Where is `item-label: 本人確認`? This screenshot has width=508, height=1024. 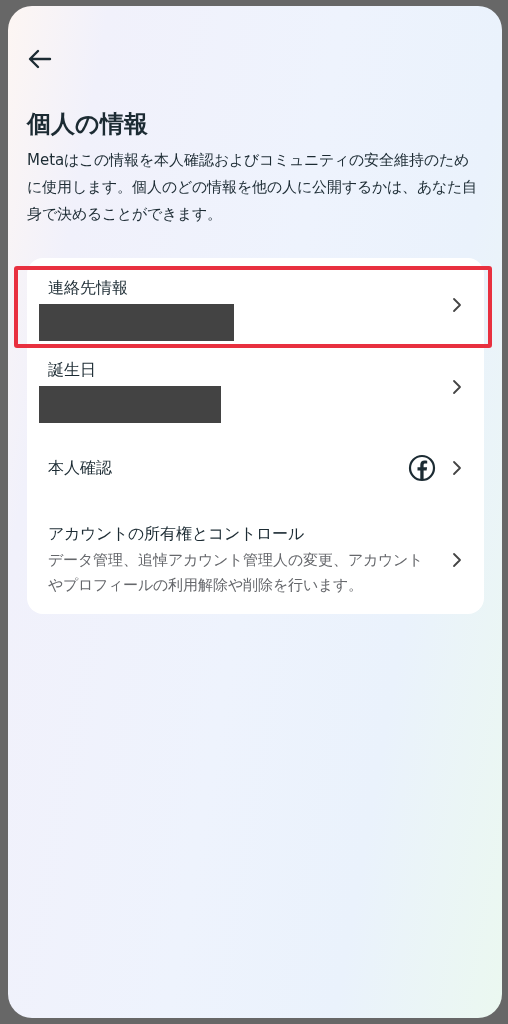 item-label: 本人確認 is located at coordinates (80, 467).